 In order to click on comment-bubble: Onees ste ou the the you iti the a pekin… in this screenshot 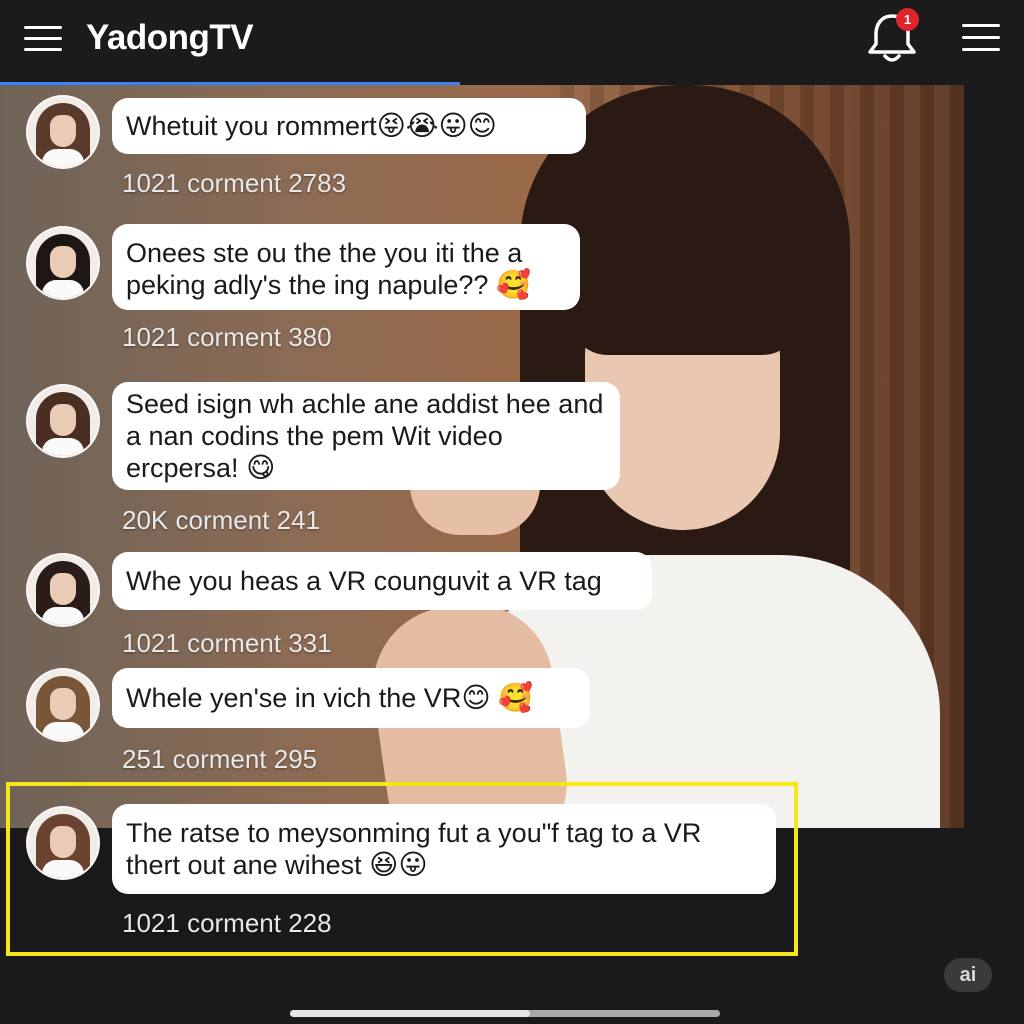, I will do `click(346, 267)`.